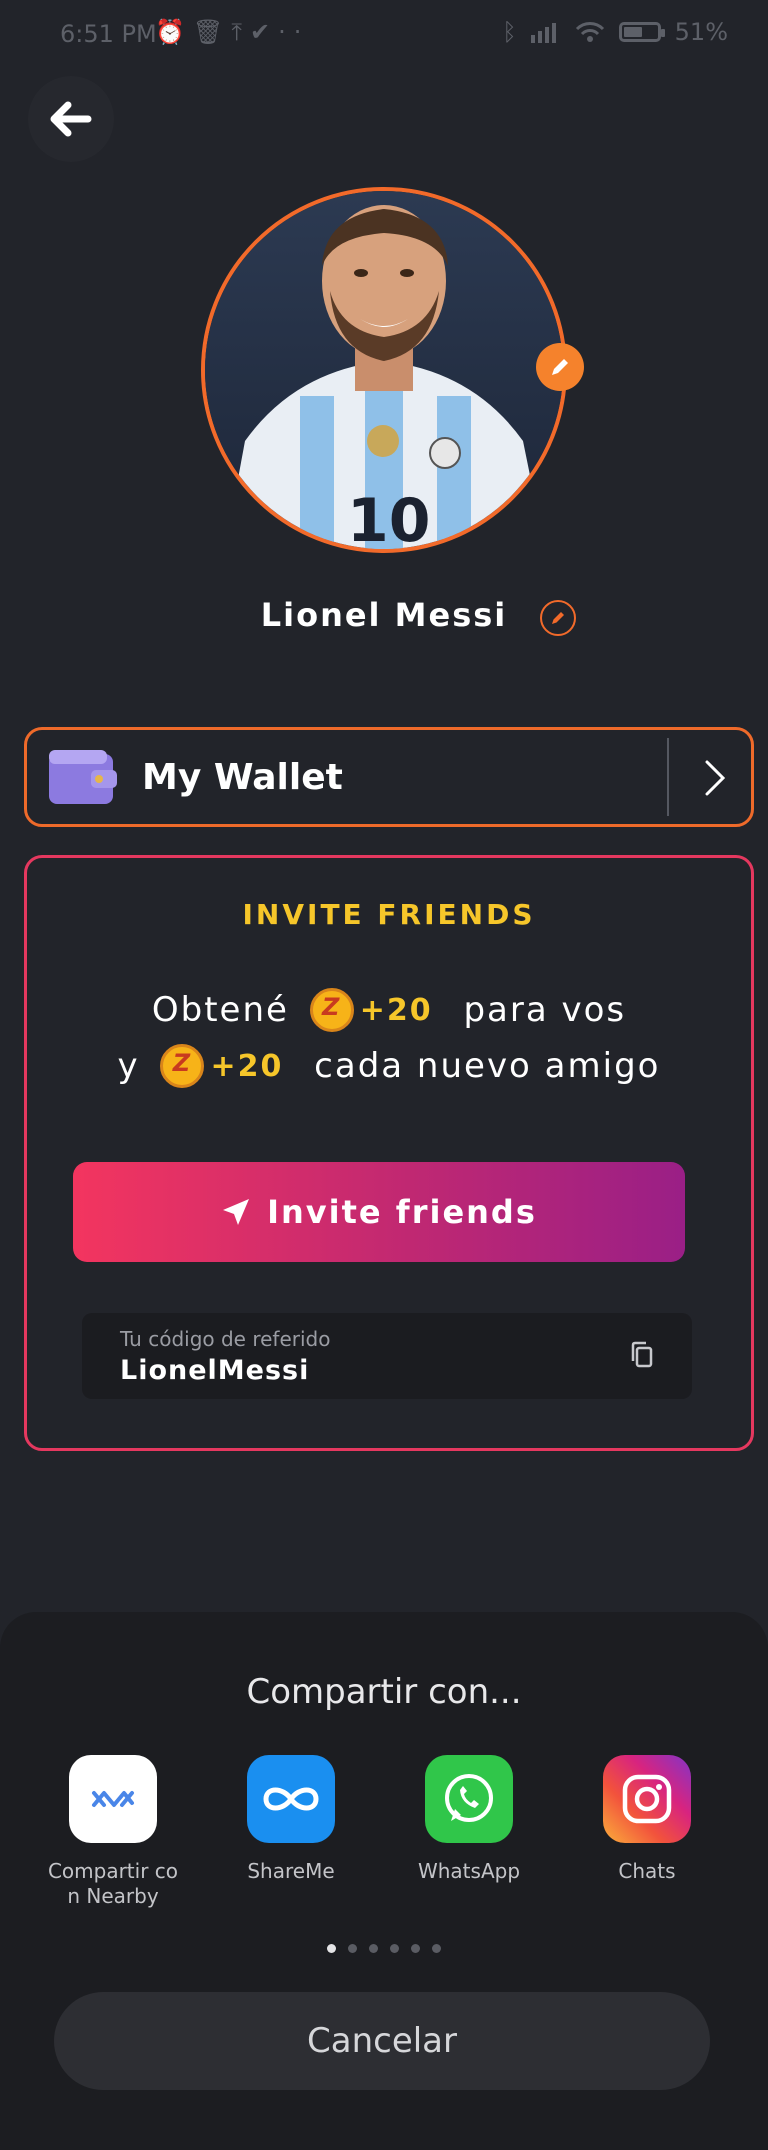 The image size is (768, 2150). I want to click on check-icon: ✔, so click(264, 32).